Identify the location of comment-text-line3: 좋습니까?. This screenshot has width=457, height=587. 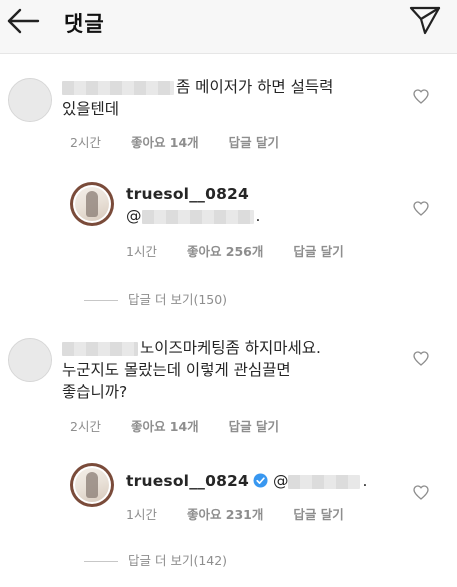
(95, 392).